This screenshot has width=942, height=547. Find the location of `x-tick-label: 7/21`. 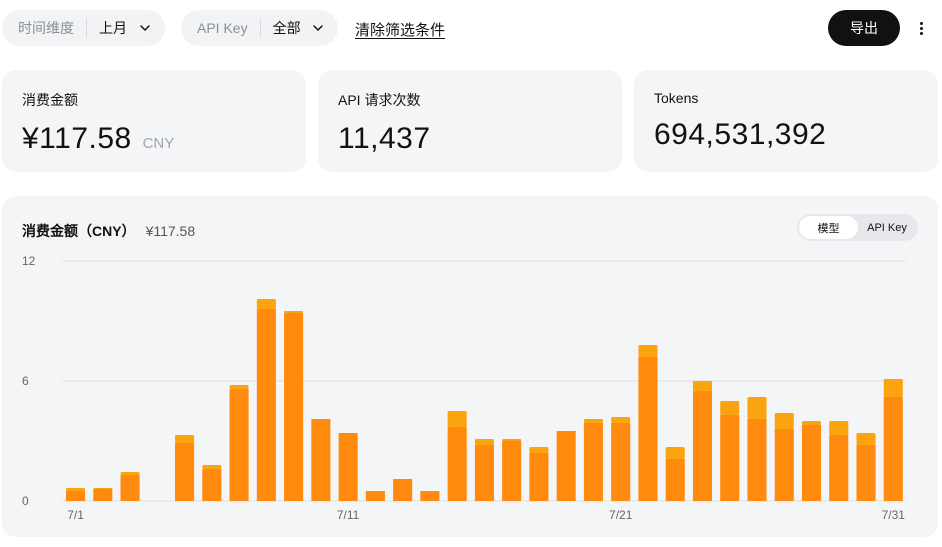

x-tick-label: 7/21 is located at coordinates (621, 515).